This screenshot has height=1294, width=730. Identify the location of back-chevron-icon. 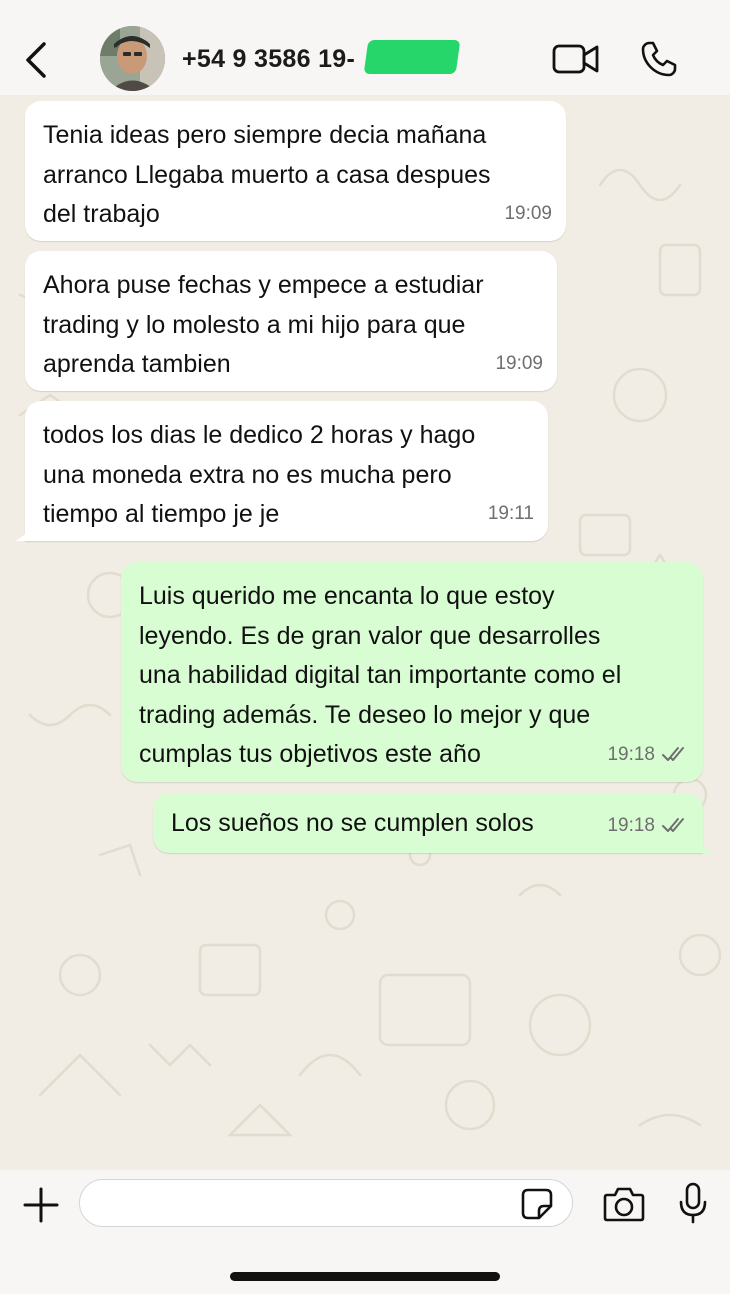
(37, 60).